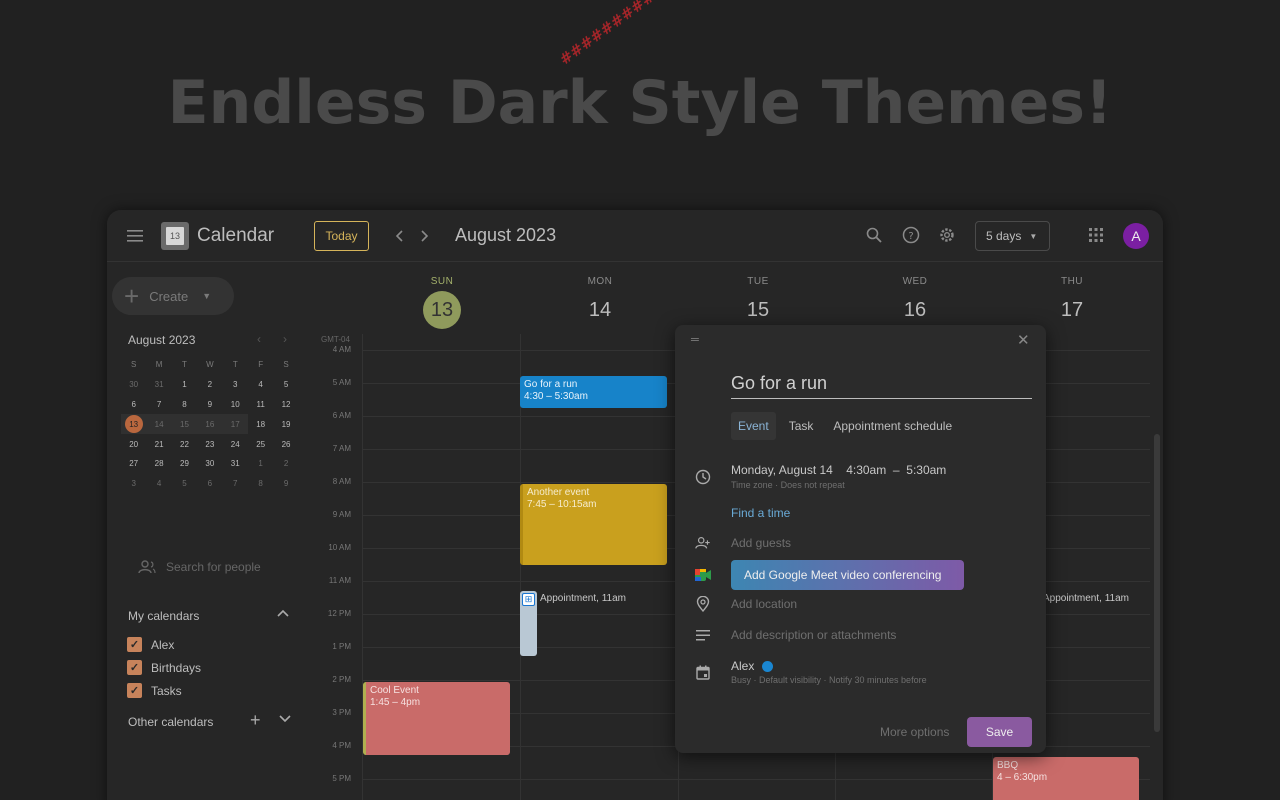 The height and width of the screenshot is (800, 1280). Describe the element at coordinates (260, 484) in the screenshot. I see `mini-day: 8` at that location.